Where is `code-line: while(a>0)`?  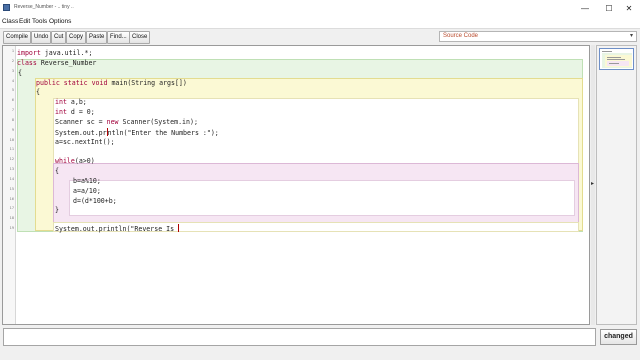 code-line: while(a>0) is located at coordinates (75, 161).